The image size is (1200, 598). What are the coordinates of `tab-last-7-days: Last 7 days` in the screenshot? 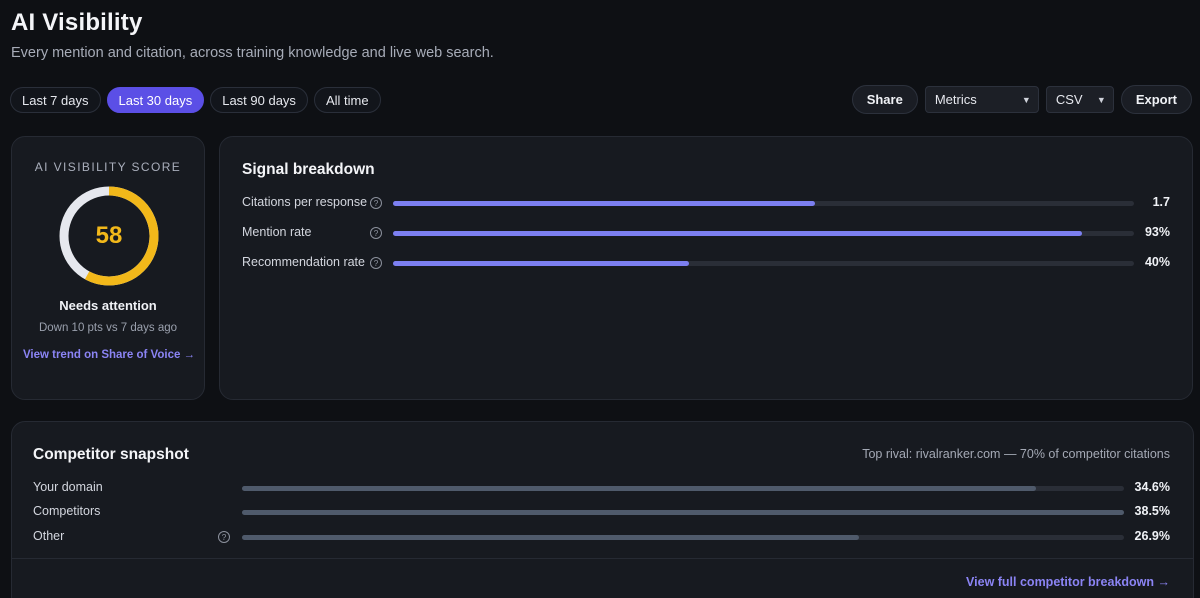 It's located at (55, 100).